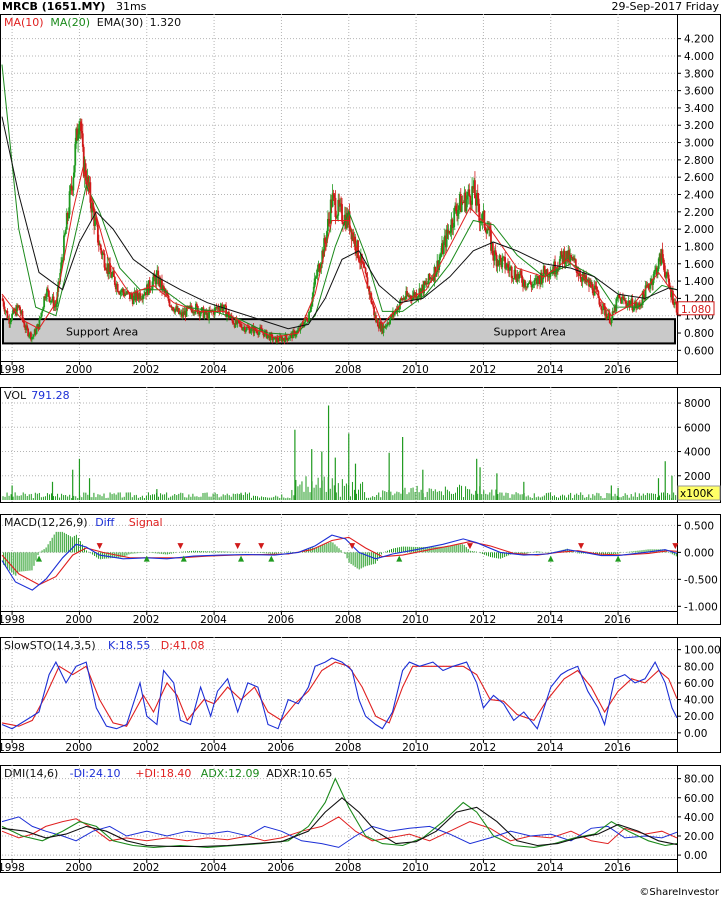 This screenshot has height=900, width=721. Describe the element at coordinates (360, 7) in the screenshot. I see `chart-header: MRCB (1651.MY) 31ms 29-Sep-2017 Friday` at that location.